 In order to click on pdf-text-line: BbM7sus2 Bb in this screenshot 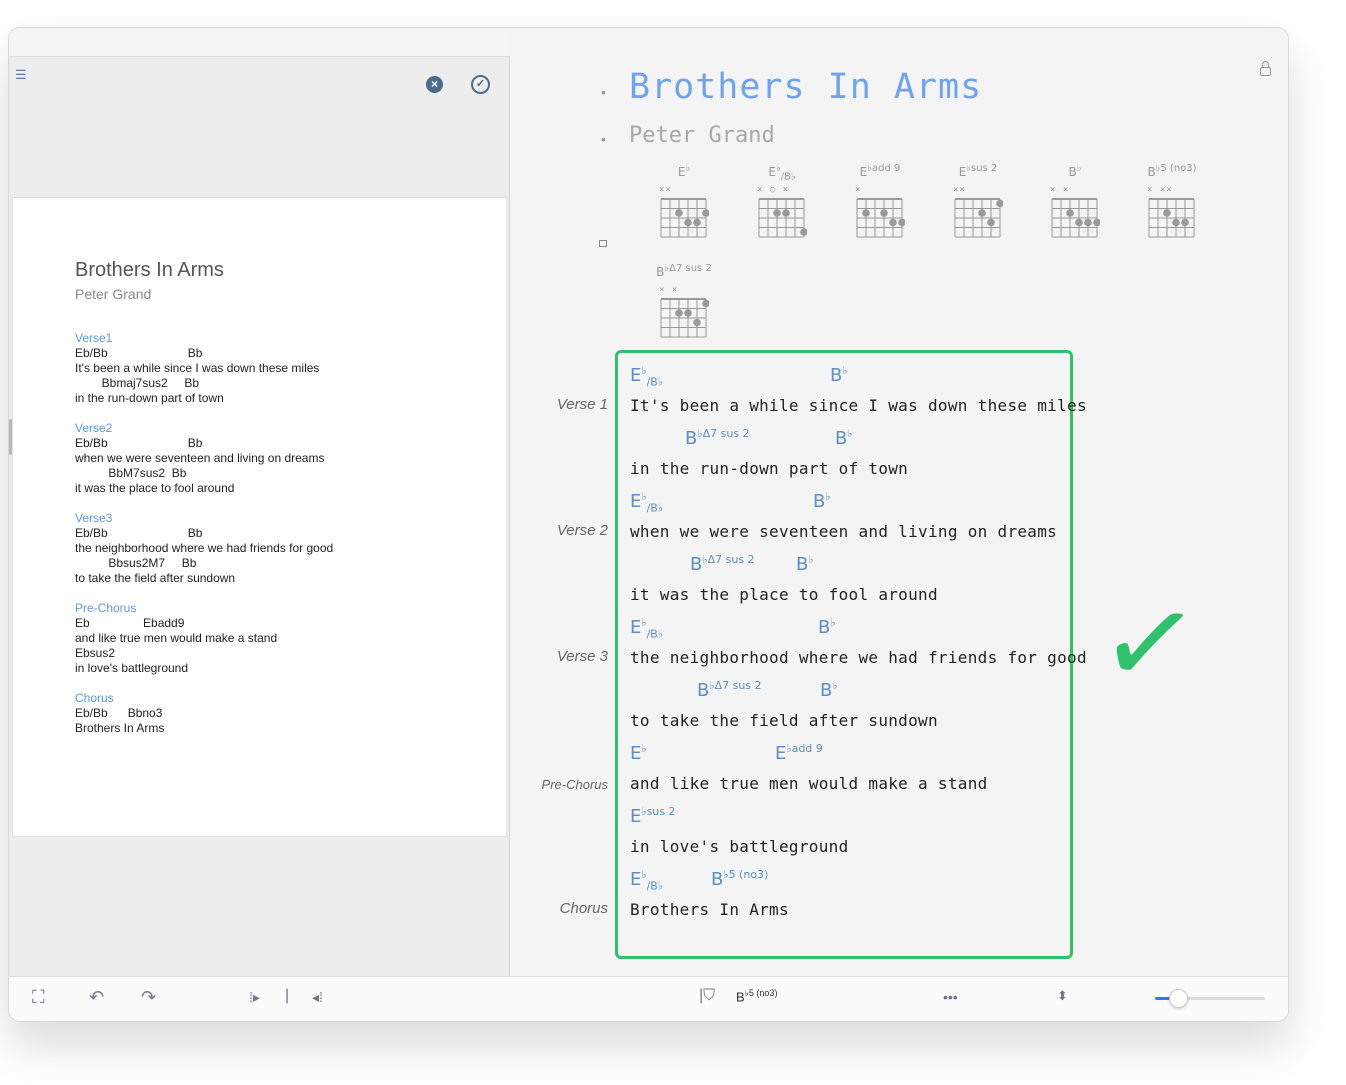, I will do `click(131, 473)`.